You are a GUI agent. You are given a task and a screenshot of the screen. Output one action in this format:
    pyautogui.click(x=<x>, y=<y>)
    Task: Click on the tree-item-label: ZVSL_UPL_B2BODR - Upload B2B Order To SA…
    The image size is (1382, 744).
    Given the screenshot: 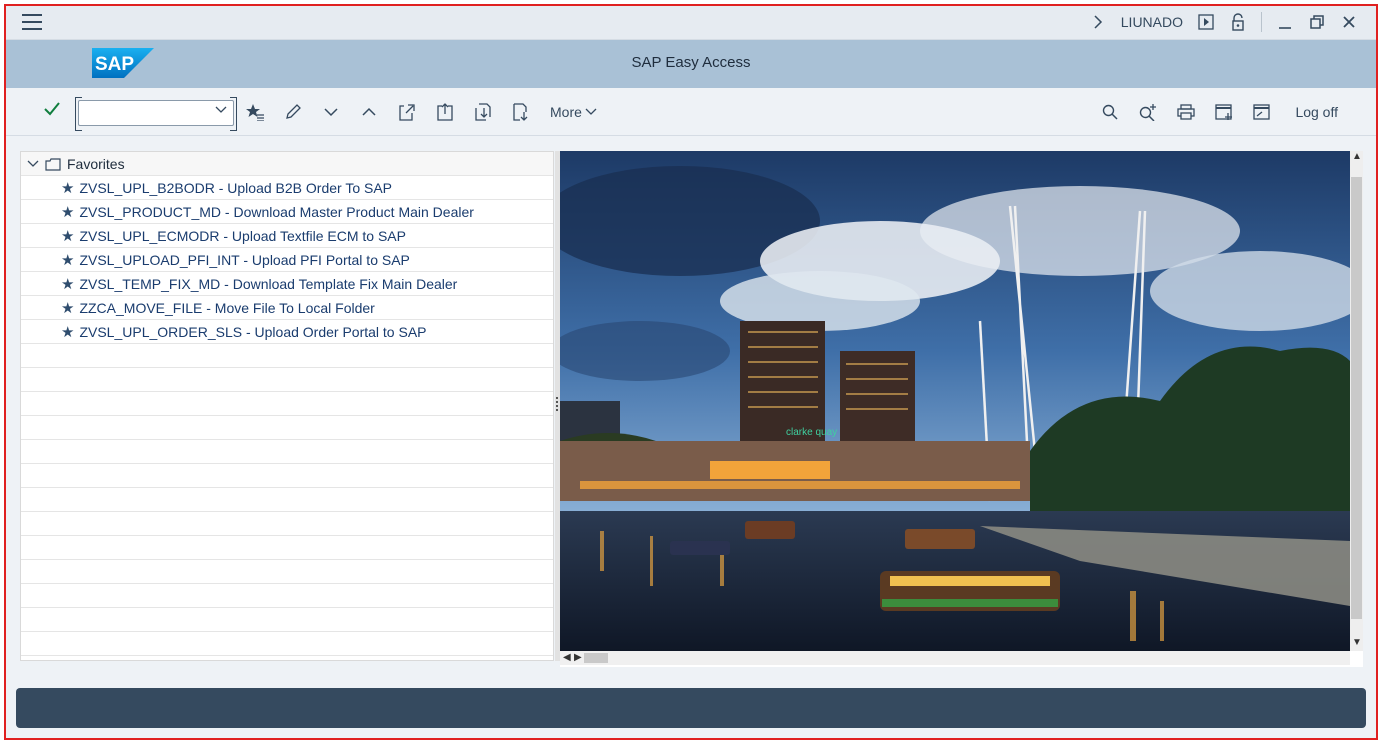 What is the action you would take?
    pyautogui.click(x=236, y=187)
    